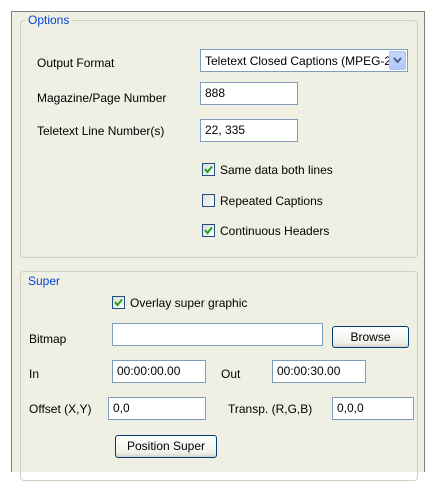  Describe the element at coordinates (276, 170) in the screenshot. I see `same-data-label: Same data both lines` at that location.